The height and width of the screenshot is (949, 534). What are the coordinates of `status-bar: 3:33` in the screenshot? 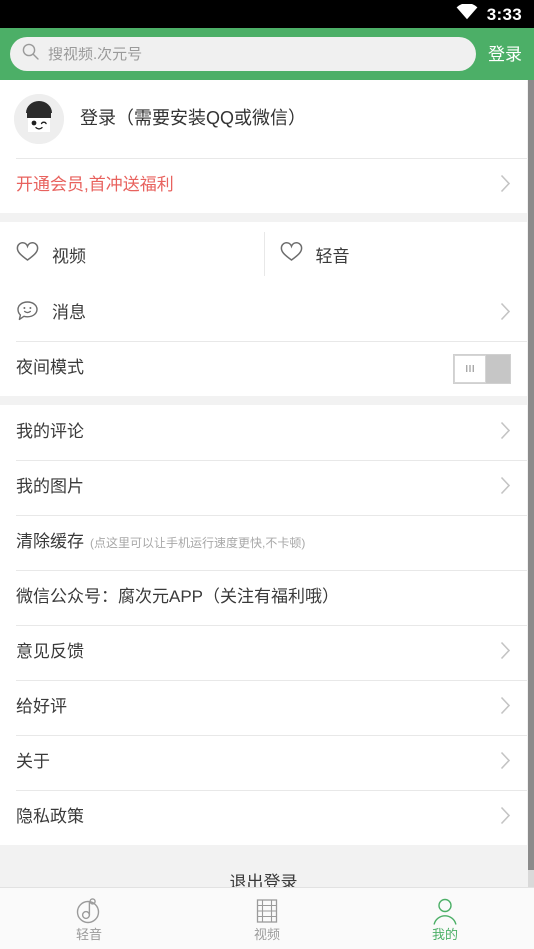 It's located at (267, 14).